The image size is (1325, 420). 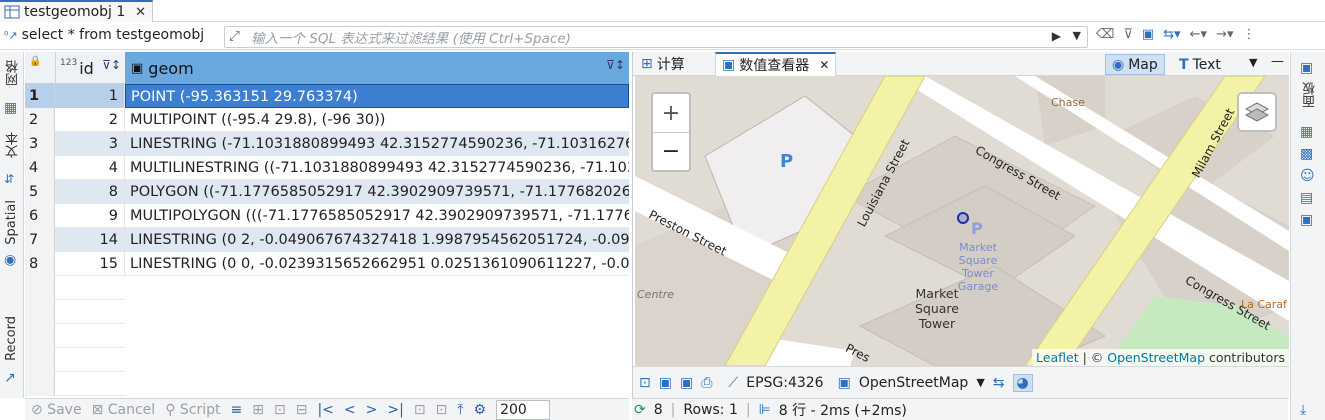 I want to click on print-icon: ⎙, so click(x=706, y=383).